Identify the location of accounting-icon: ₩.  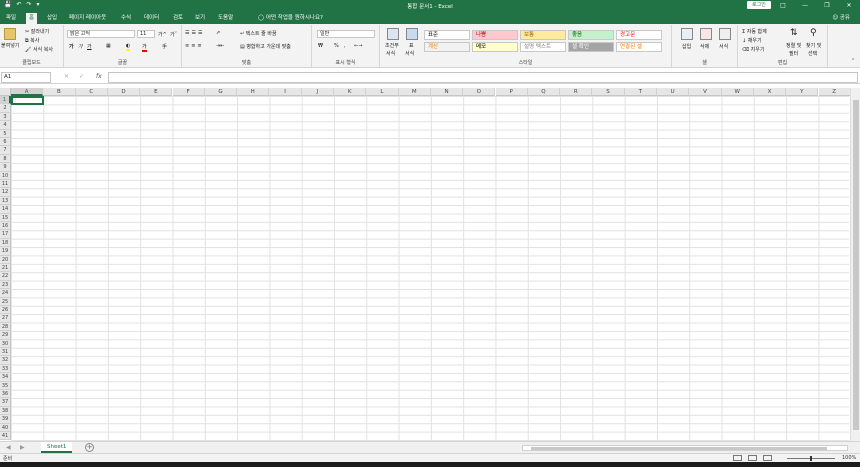
(320, 46).